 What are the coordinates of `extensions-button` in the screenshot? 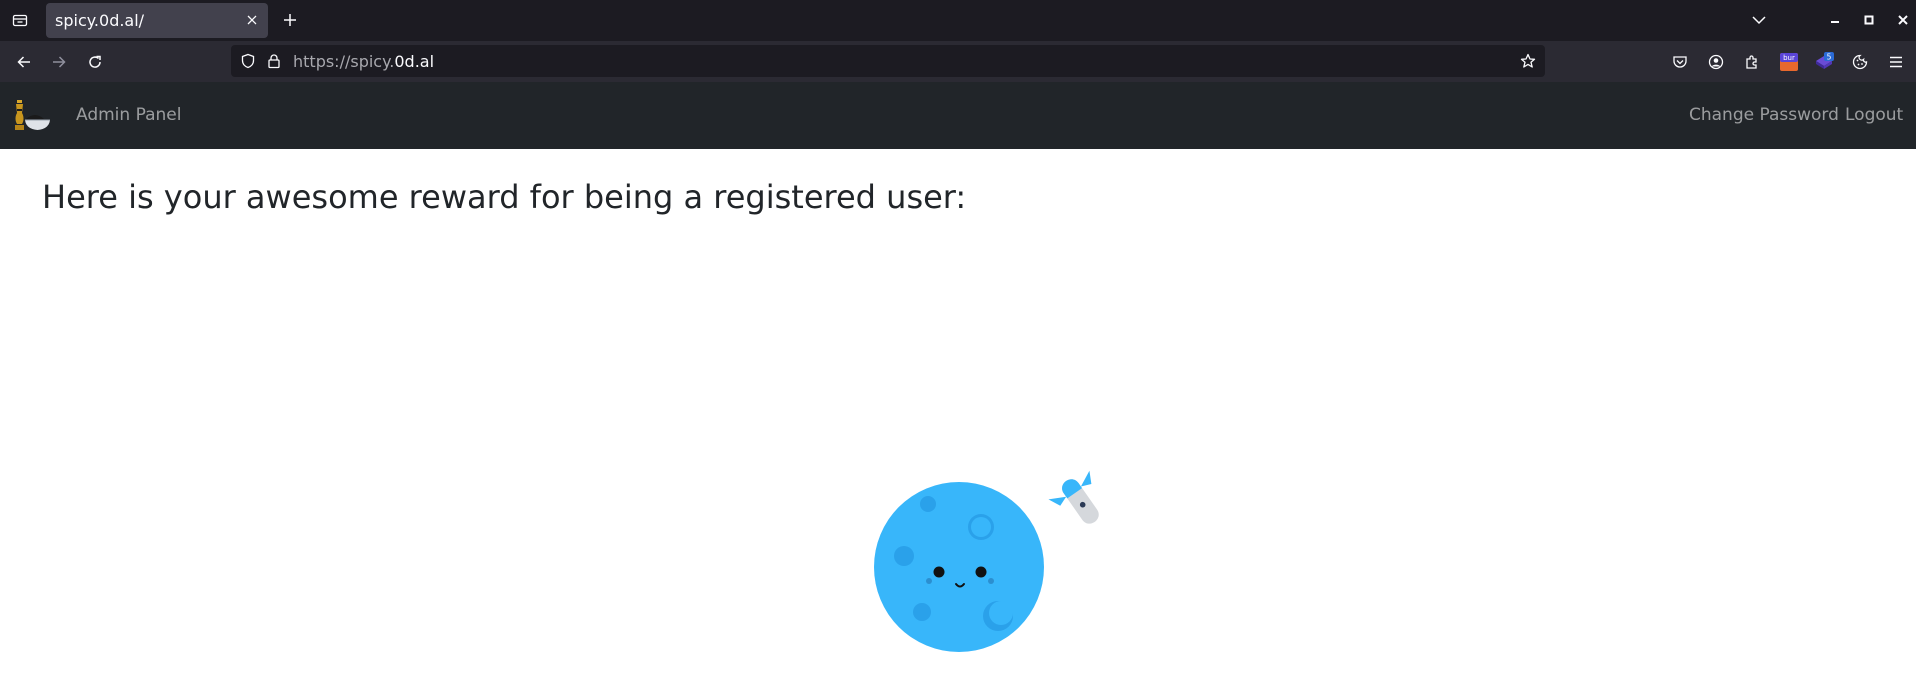 It's located at (1752, 62).